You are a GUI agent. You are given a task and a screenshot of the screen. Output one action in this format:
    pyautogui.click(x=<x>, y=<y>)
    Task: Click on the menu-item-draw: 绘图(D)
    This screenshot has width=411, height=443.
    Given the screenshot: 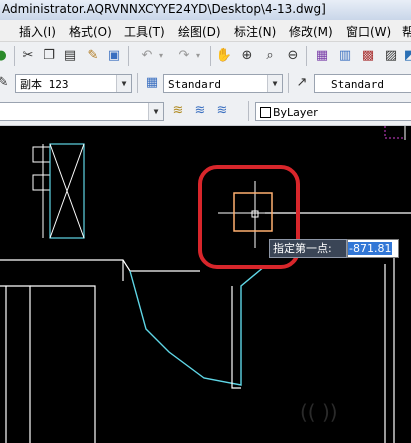 What is the action you would take?
    pyautogui.click(x=199, y=31)
    